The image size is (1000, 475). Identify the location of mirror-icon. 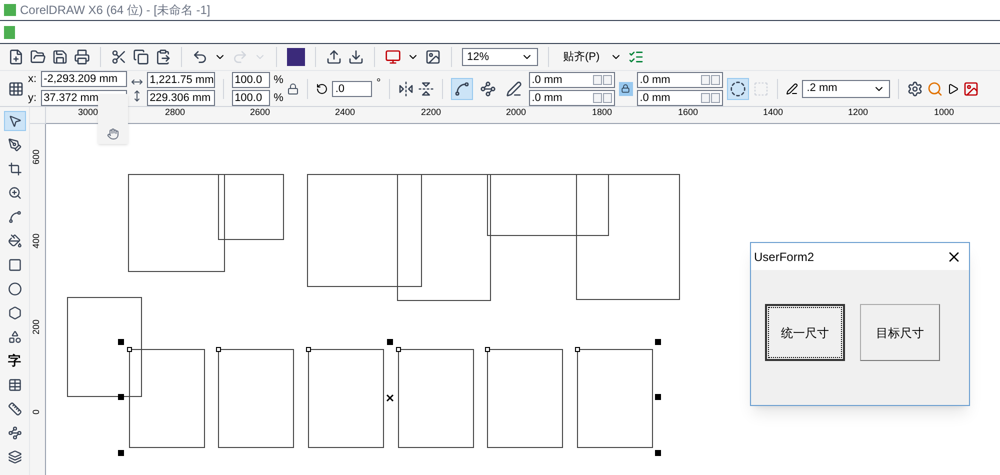
(406, 88).